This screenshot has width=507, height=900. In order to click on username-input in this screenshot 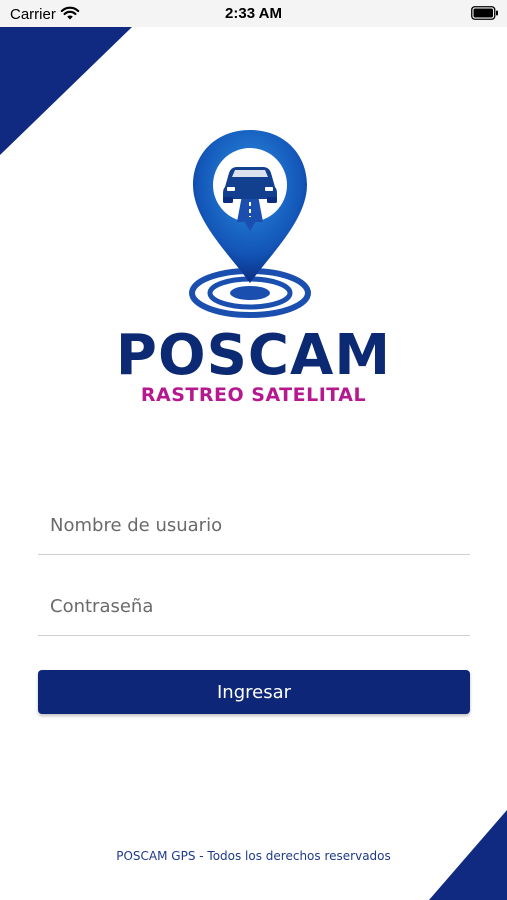, I will do `click(254, 525)`.